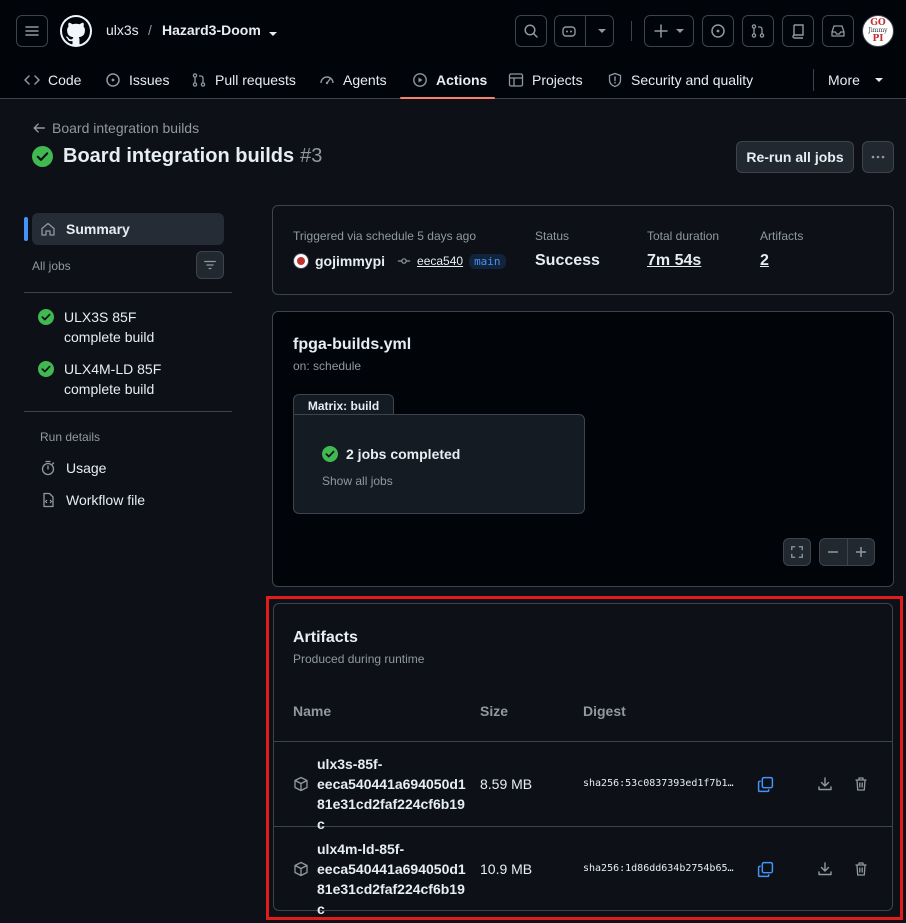  What do you see at coordinates (48, 229) in the screenshot?
I see `home-icon` at bounding box center [48, 229].